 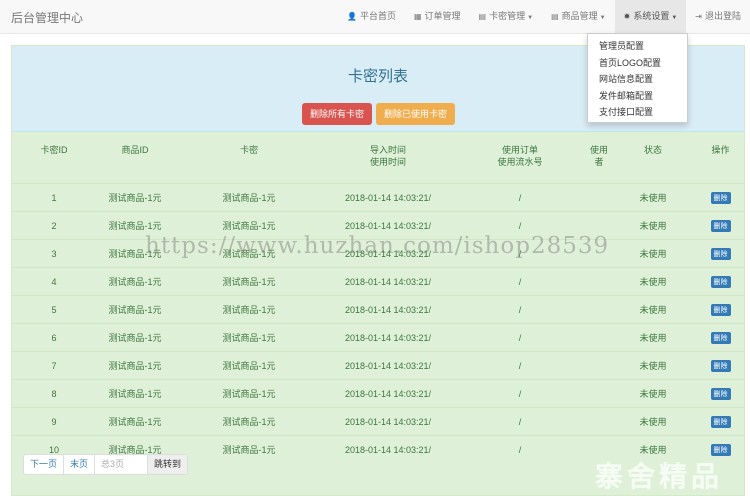 I want to click on next-page-link: 下一页, so click(x=44, y=464).